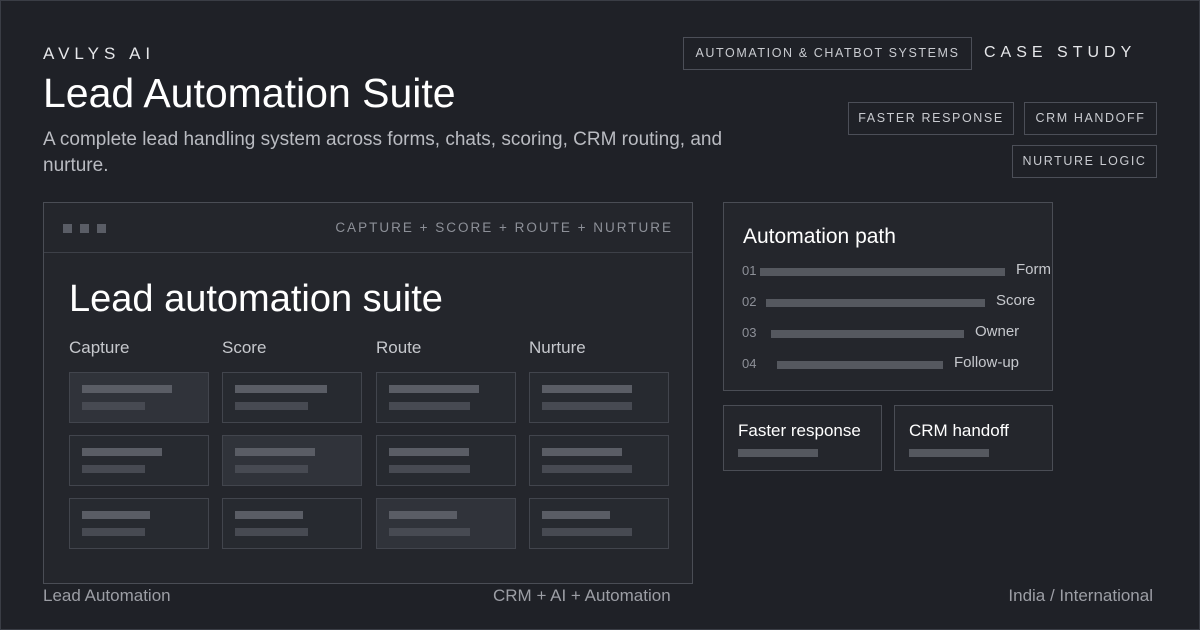 The height and width of the screenshot is (630, 1200). Describe the element at coordinates (557, 347) in the screenshot. I see `column-header-nurture: Nurture` at that location.